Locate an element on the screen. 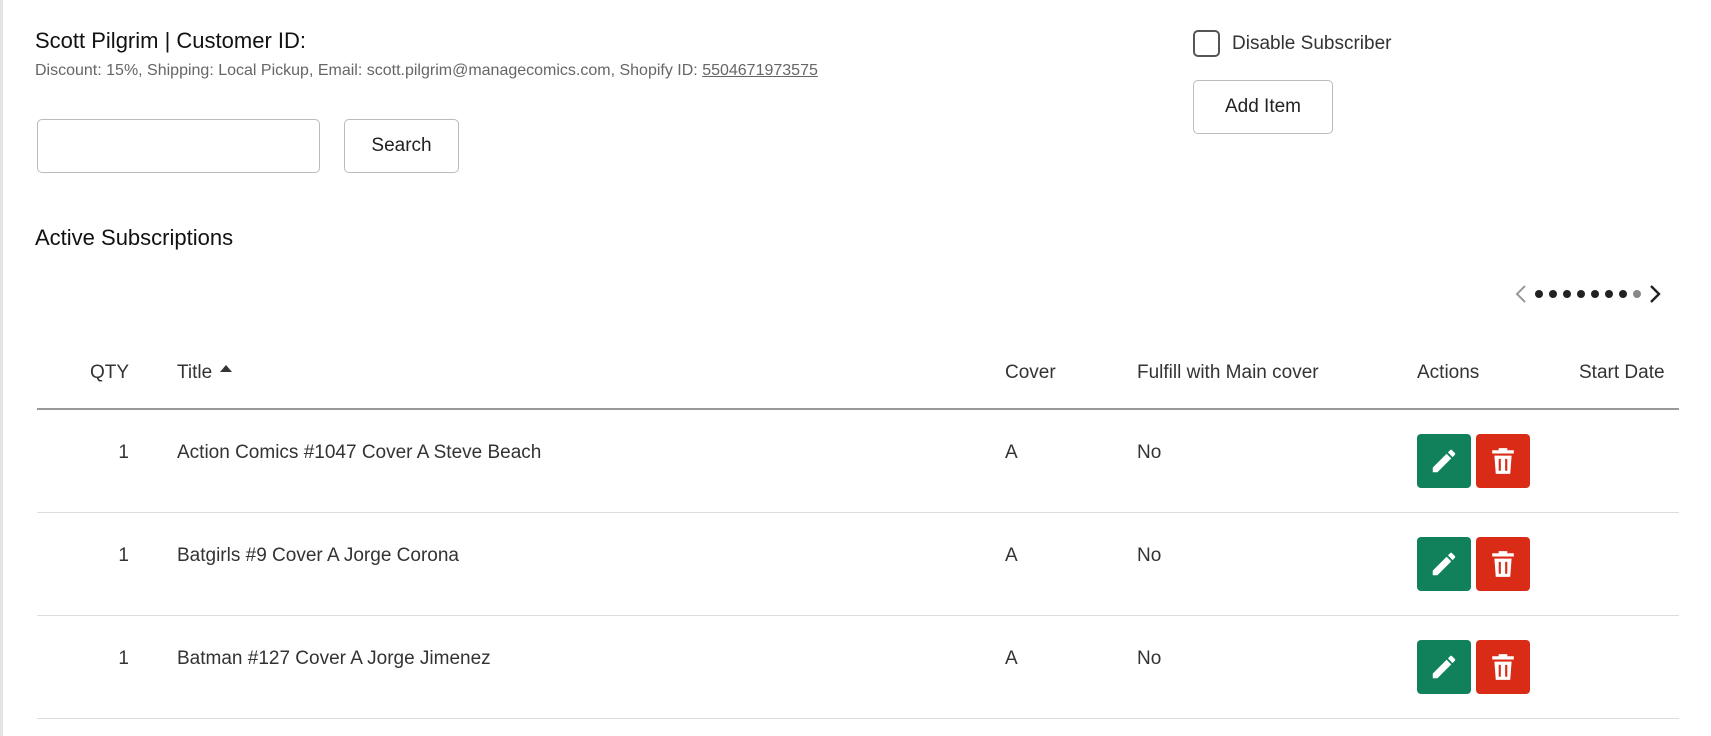 This screenshot has height=736, width=1711. header-title-label: Title is located at coordinates (195, 372).